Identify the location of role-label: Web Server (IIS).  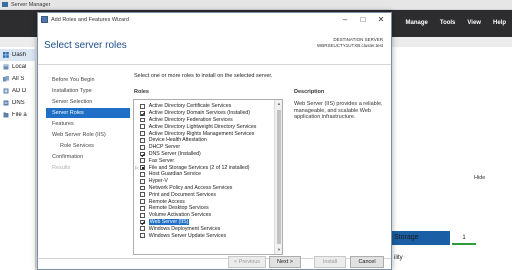
(169, 221).